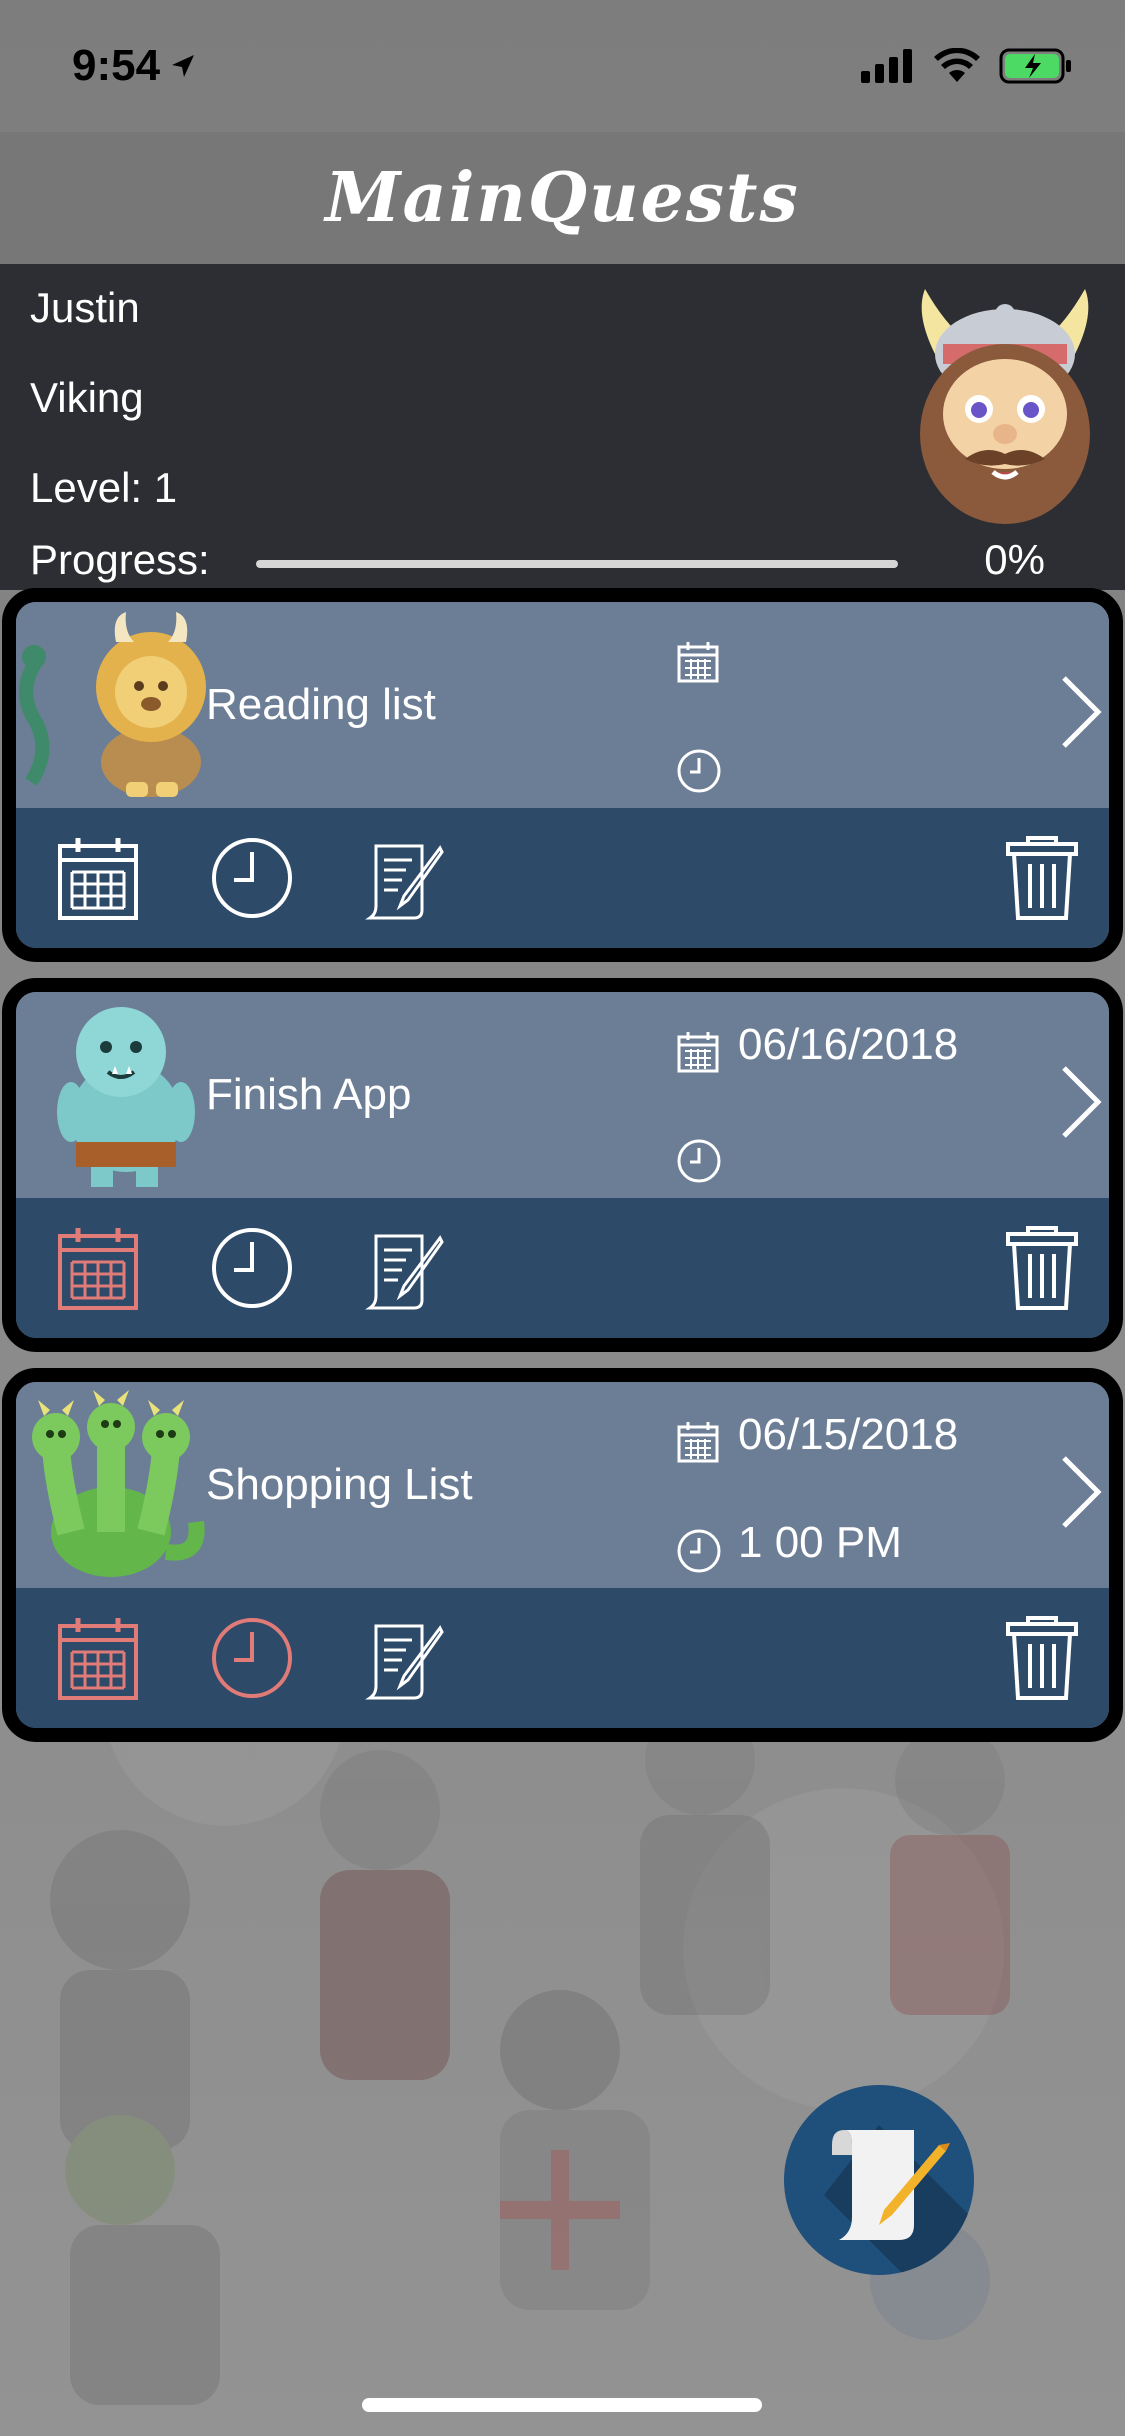 The width and height of the screenshot is (1125, 2436). I want to click on player-level: Level: 1, so click(104, 487).